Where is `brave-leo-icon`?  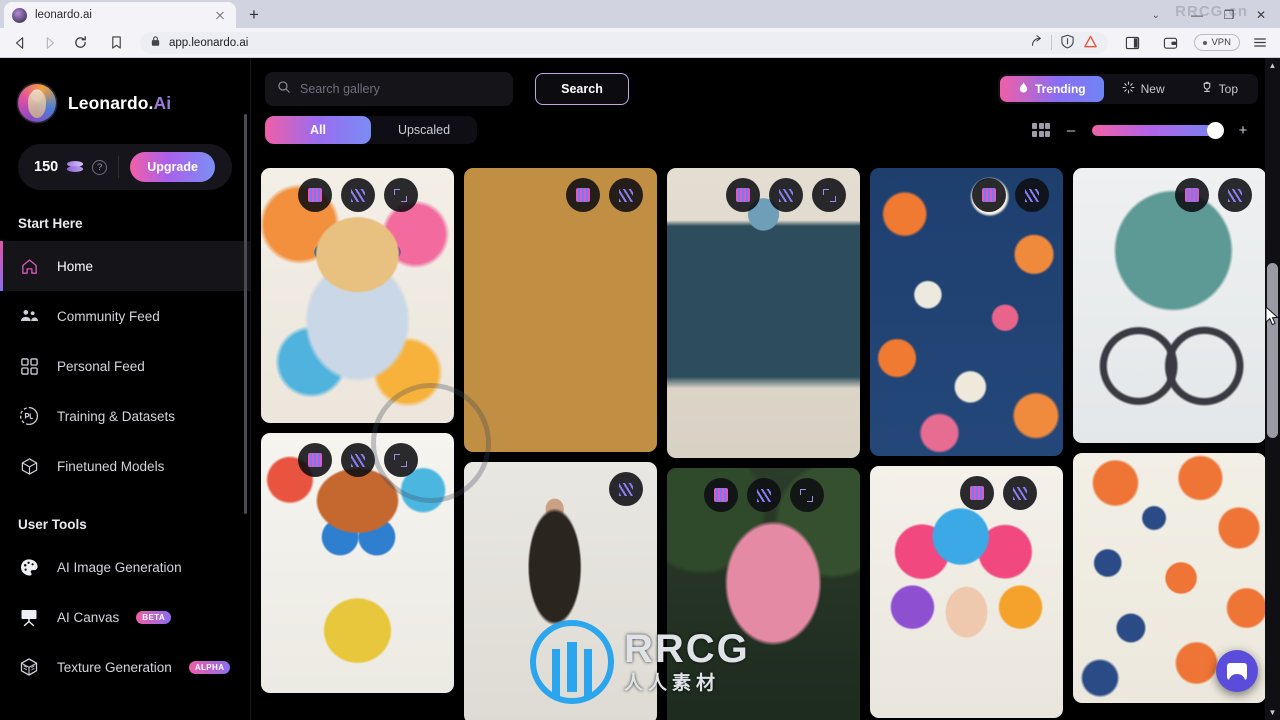 brave-leo-icon is located at coordinates (1090, 43).